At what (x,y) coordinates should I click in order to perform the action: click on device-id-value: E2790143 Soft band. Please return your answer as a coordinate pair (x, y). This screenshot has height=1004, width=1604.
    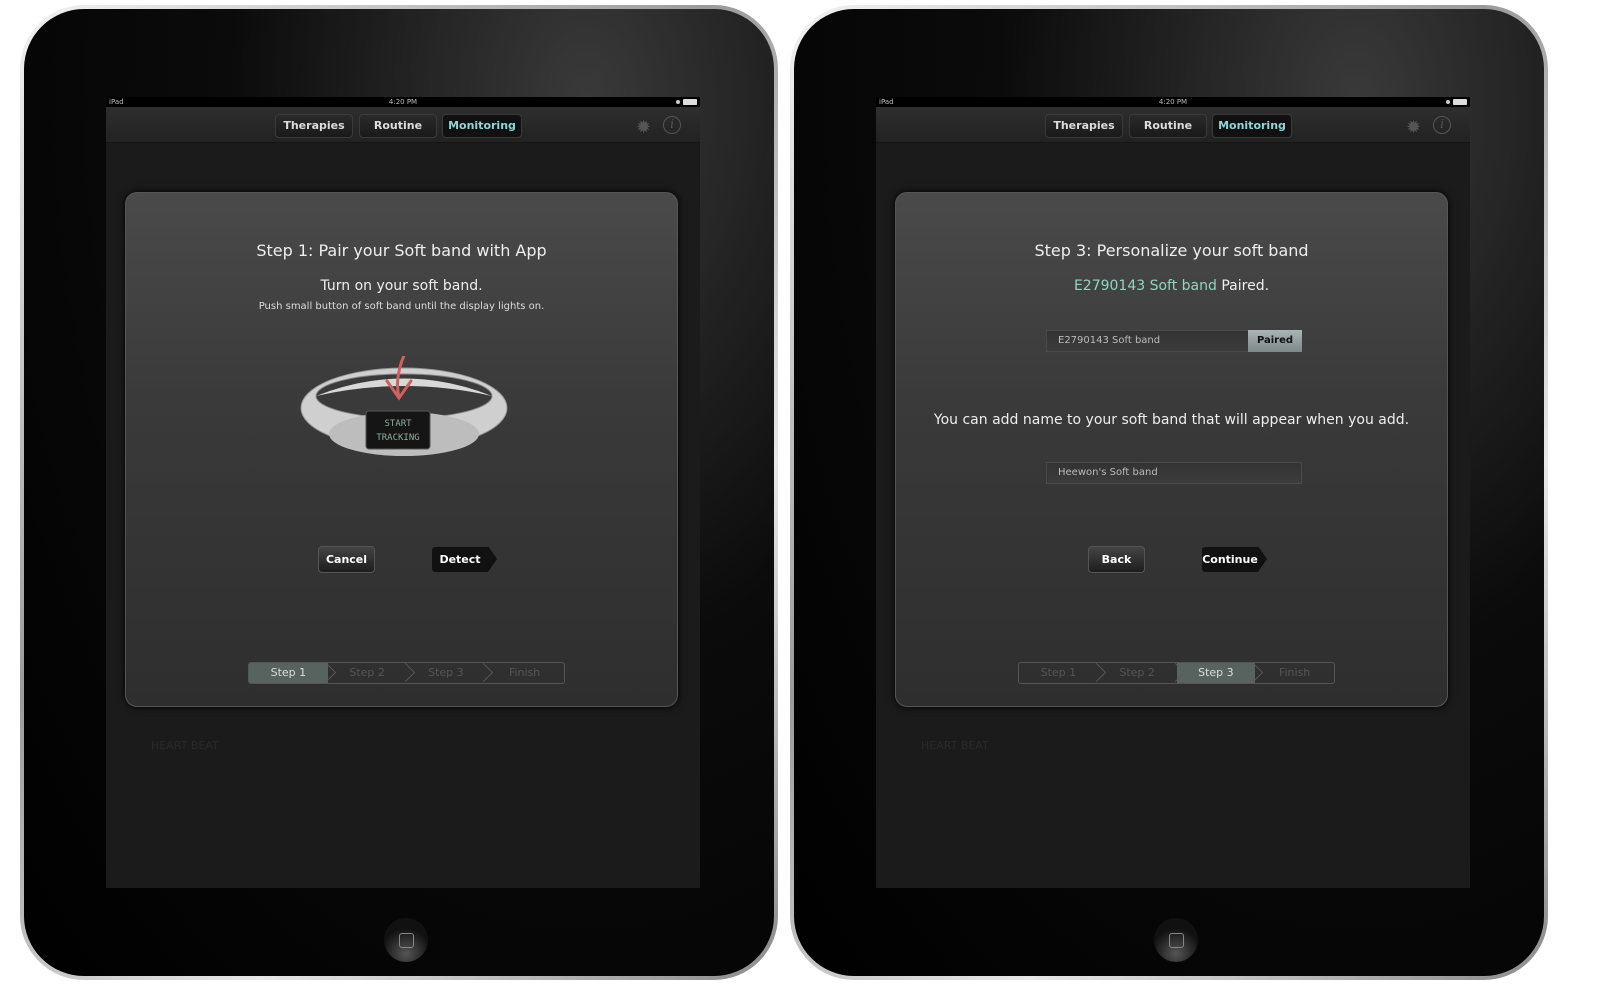
    Looking at the image, I should click on (1109, 340).